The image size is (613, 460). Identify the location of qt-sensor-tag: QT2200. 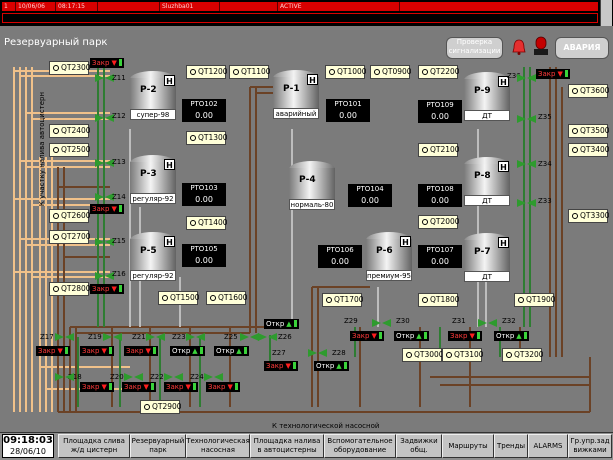
(439, 72).